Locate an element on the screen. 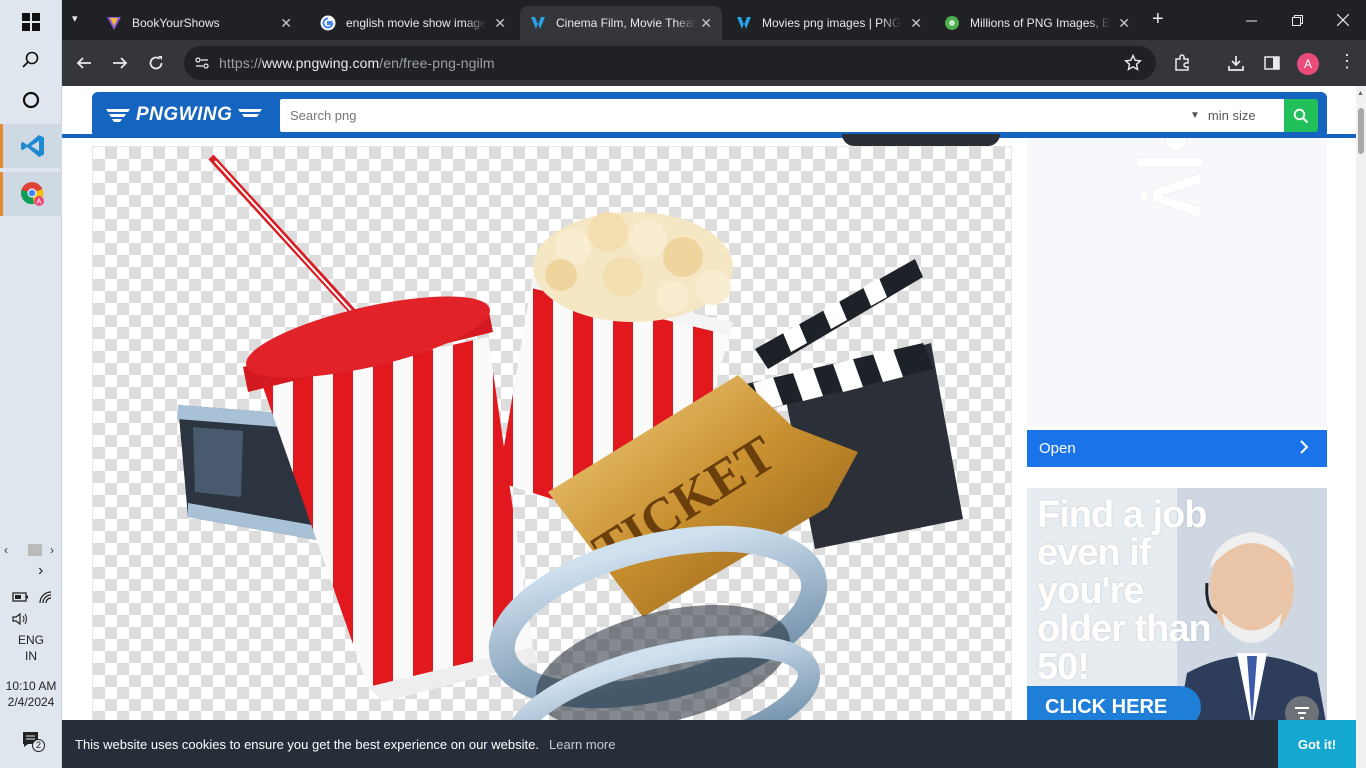 The width and height of the screenshot is (1366, 768). chrome-menu-kebab-icon: ⋮ is located at coordinates (1347, 61).